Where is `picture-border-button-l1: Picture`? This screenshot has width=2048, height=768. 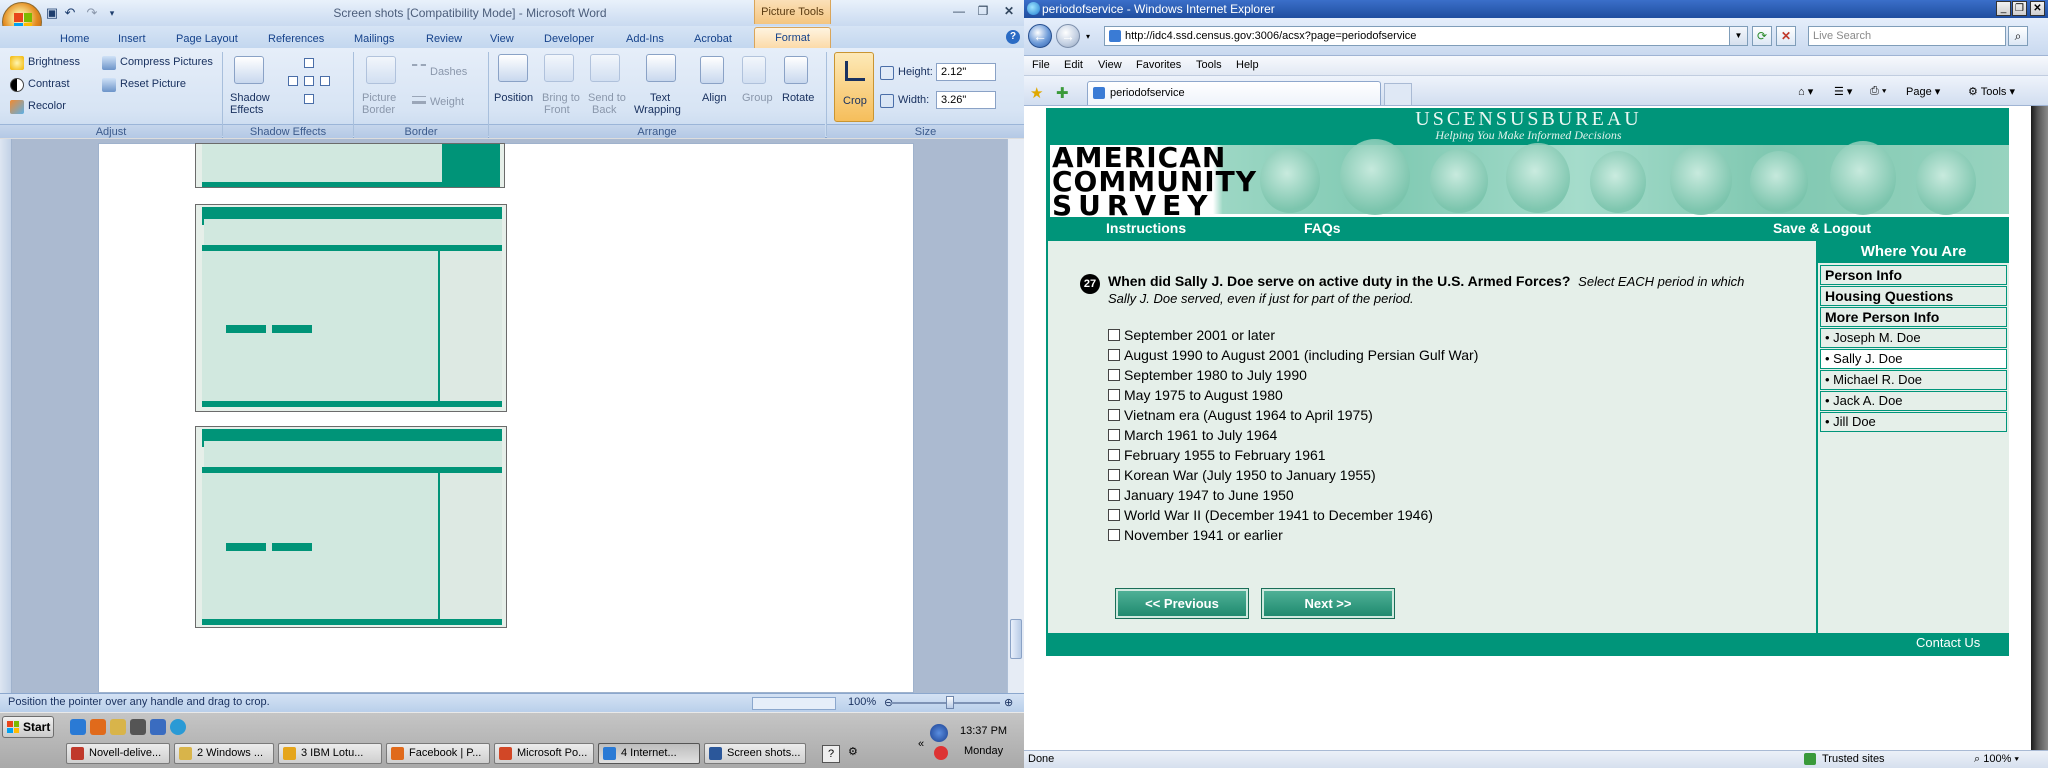 picture-border-button-l1: Picture is located at coordinates (379, 98).